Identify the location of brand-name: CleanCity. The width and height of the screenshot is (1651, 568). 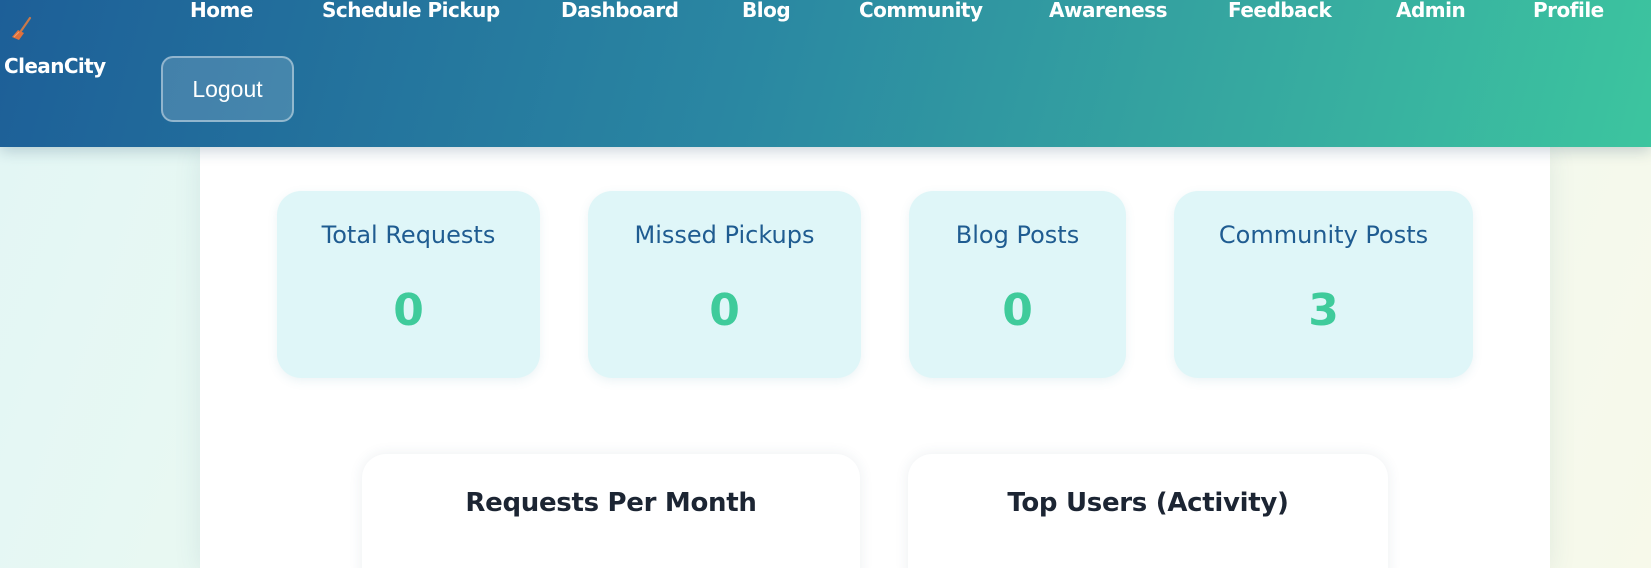
(55, 66).